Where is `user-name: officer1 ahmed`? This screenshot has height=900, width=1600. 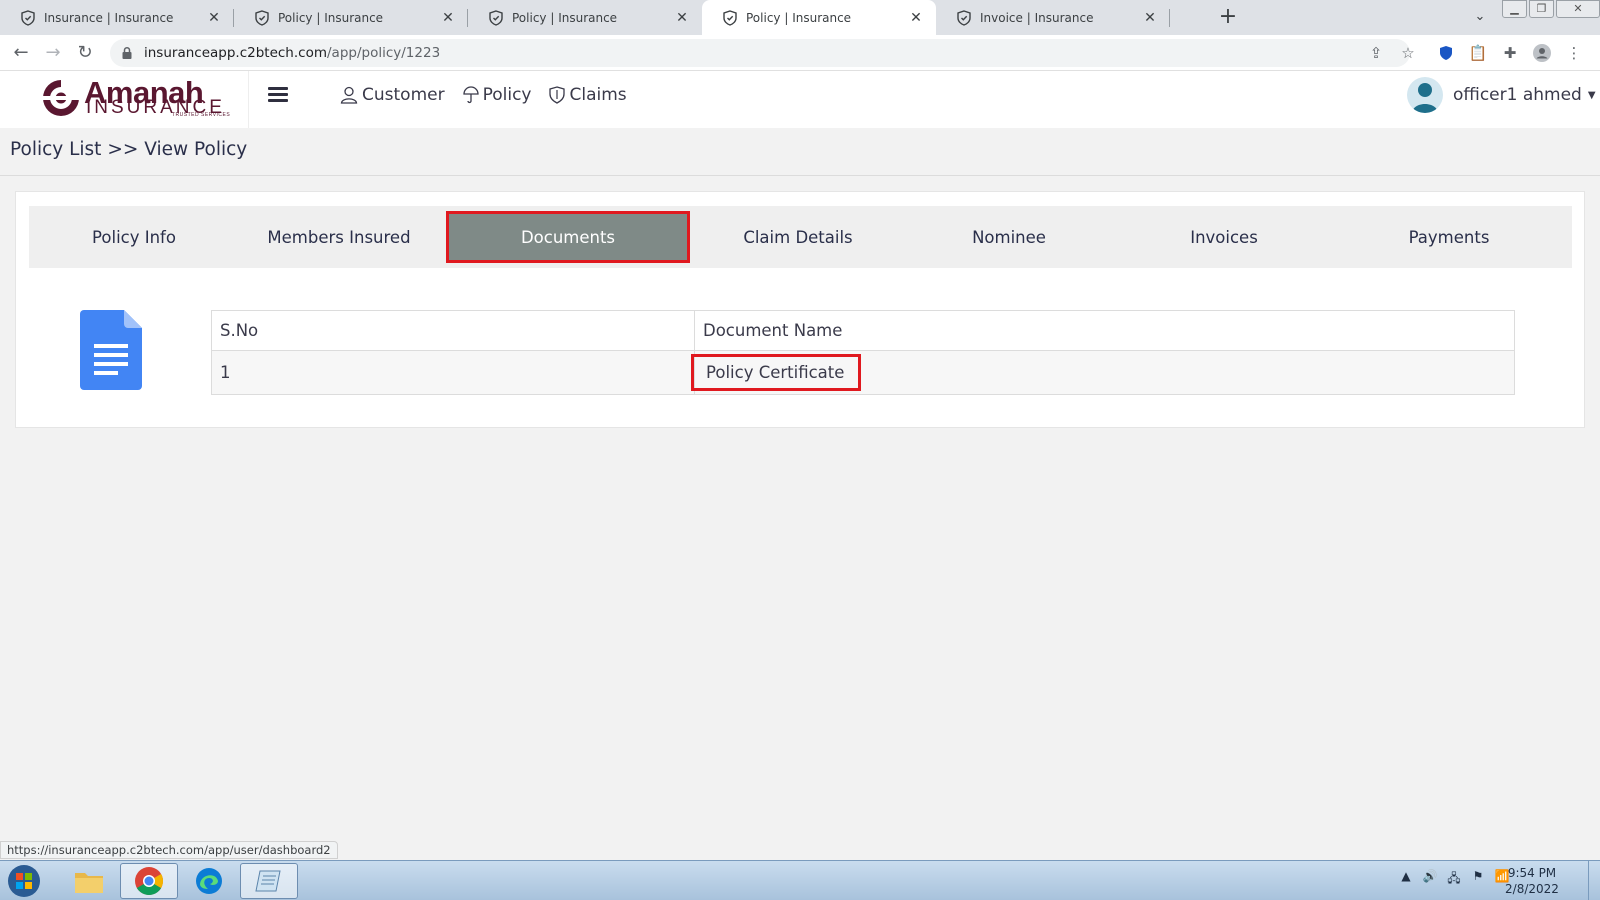
user-name: officer1 ahmed is located at coordinates (1517, 95).